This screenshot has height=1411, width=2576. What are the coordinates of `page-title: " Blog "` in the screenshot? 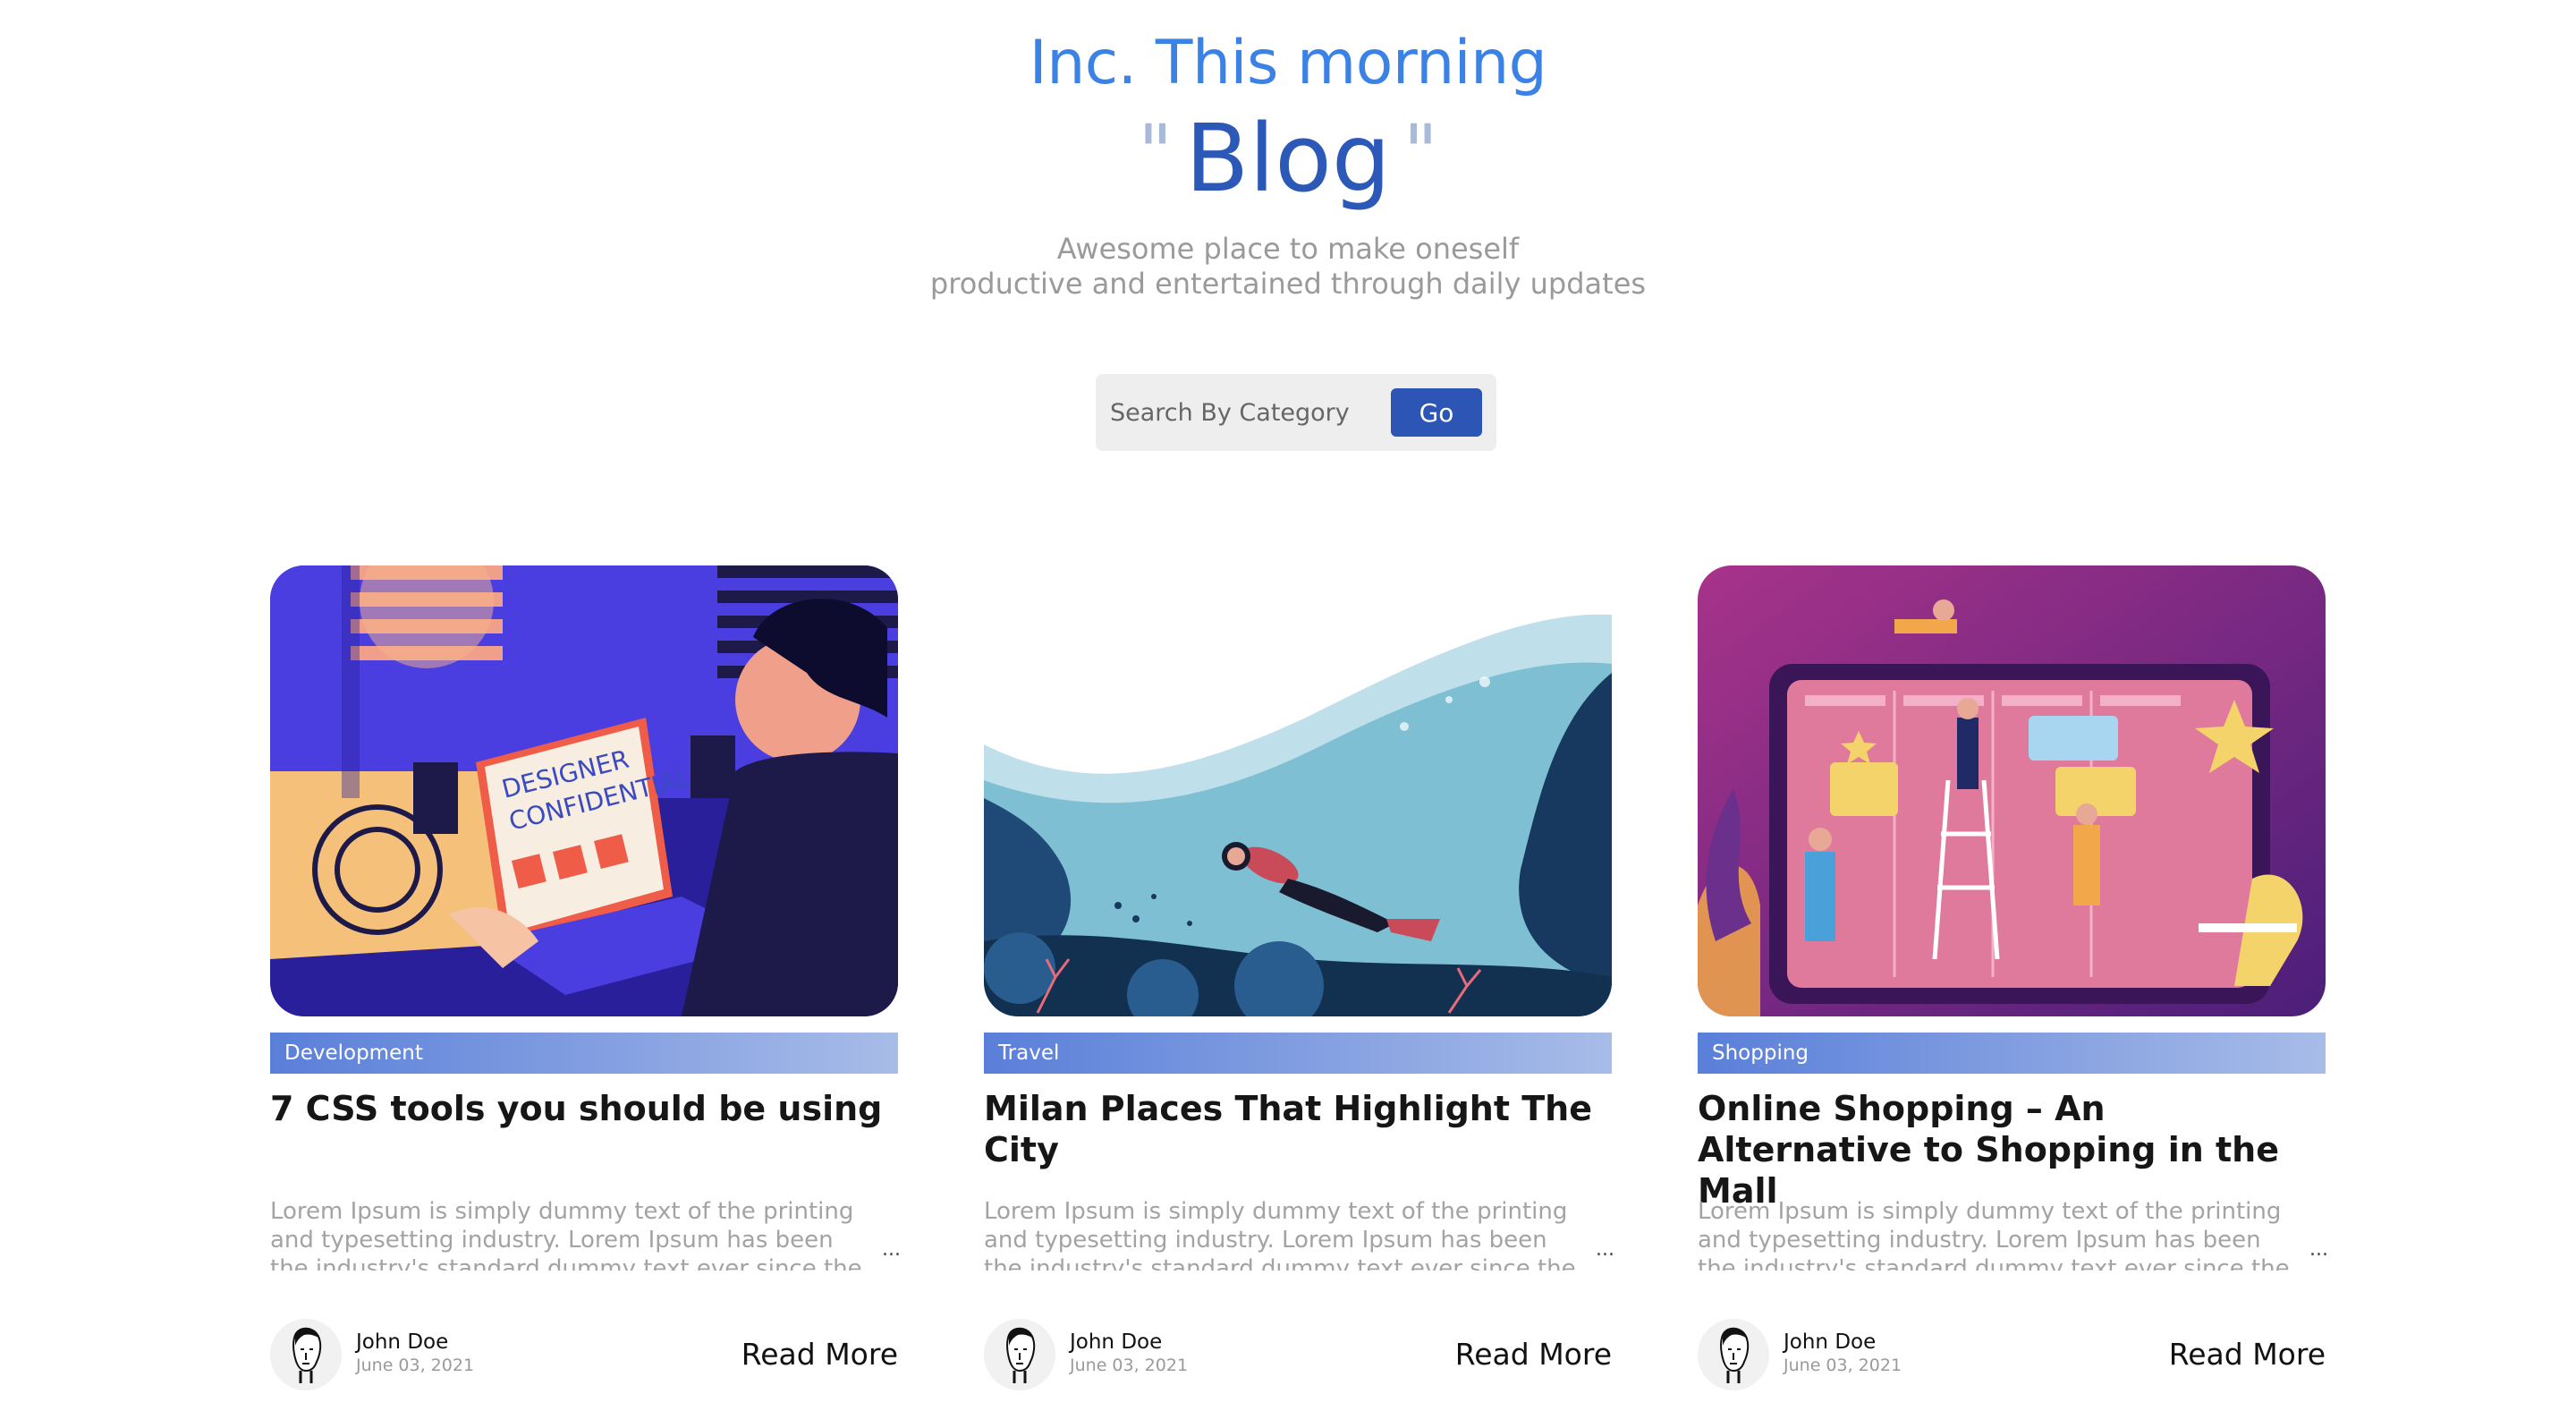 It's located at (1288, 155).